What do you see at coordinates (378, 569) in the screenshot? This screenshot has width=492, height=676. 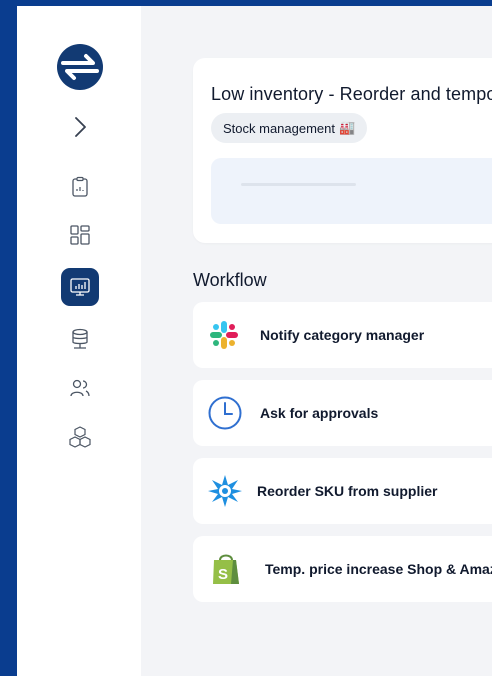 I see `step-label: Temp. price increase Shop & Amazon` at bounding box center [378, 569].